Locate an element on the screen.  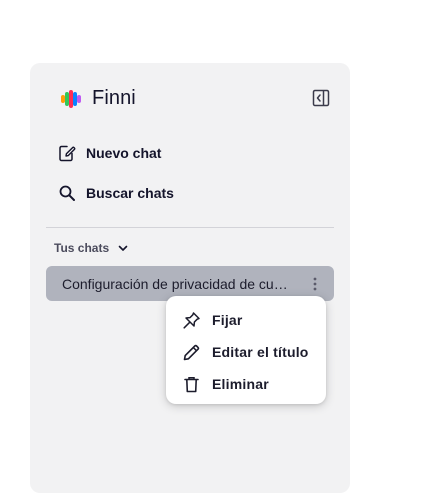
menu-label-edit-title: Editar el título is located at coordinates (260, 352).